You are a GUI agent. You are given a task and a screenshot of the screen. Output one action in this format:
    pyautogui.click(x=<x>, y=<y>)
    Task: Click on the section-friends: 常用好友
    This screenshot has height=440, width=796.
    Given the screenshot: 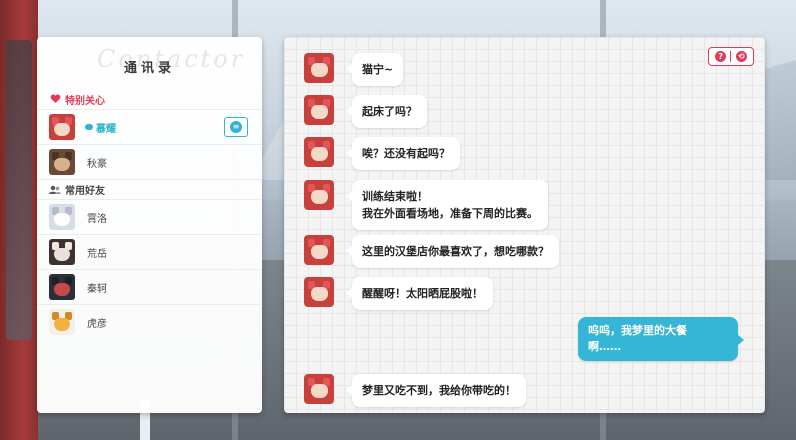 What is the action you would take?
    pyautogui.click(x=149, y=189)
    